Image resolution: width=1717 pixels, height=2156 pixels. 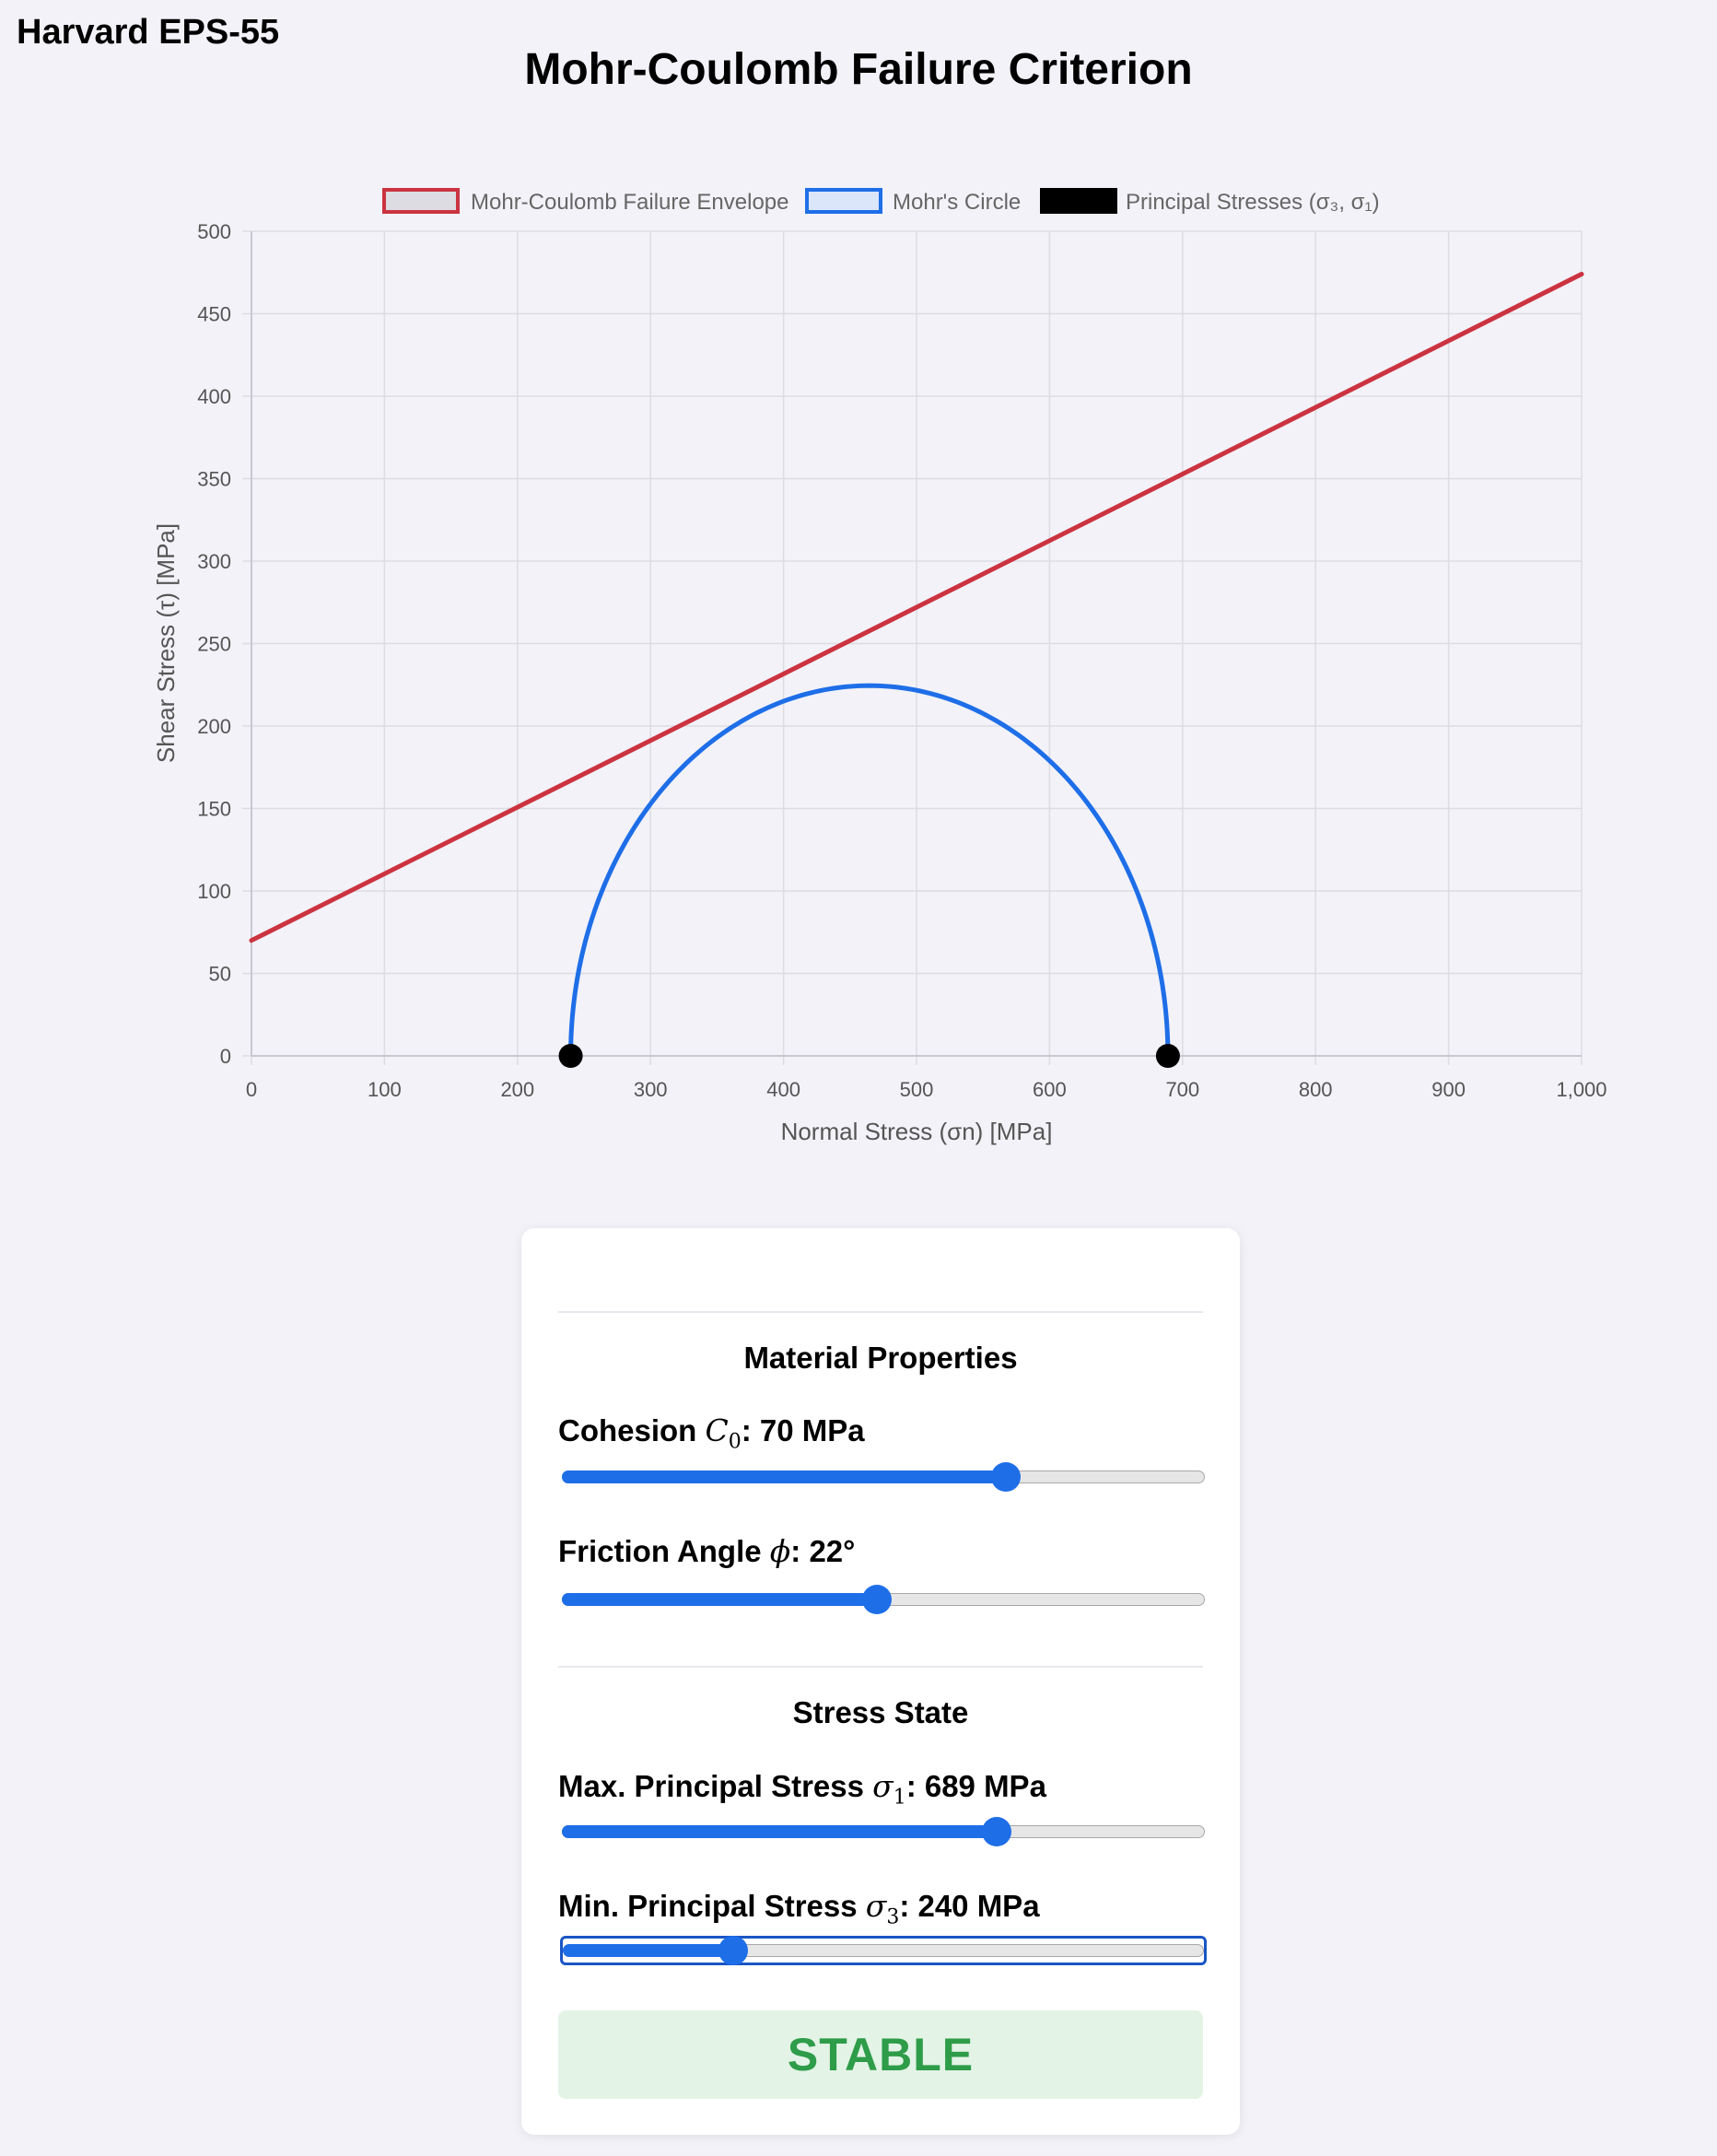 I want to click on x-tick-label: 800, so click(x=1316, y=1089).